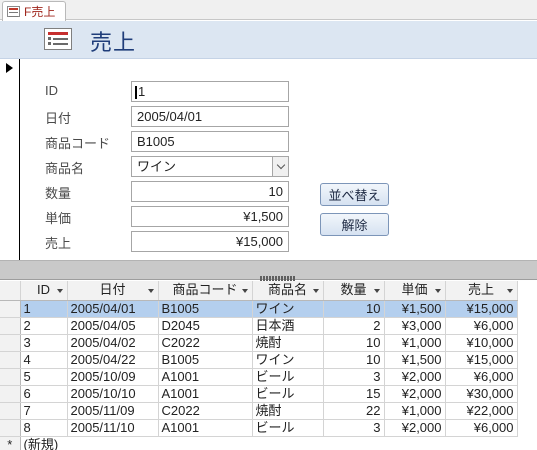 Image resolution: width=537 pixels, height=450 pixels. I want to click on table-cell: ¥10,000, so click(481, 343).